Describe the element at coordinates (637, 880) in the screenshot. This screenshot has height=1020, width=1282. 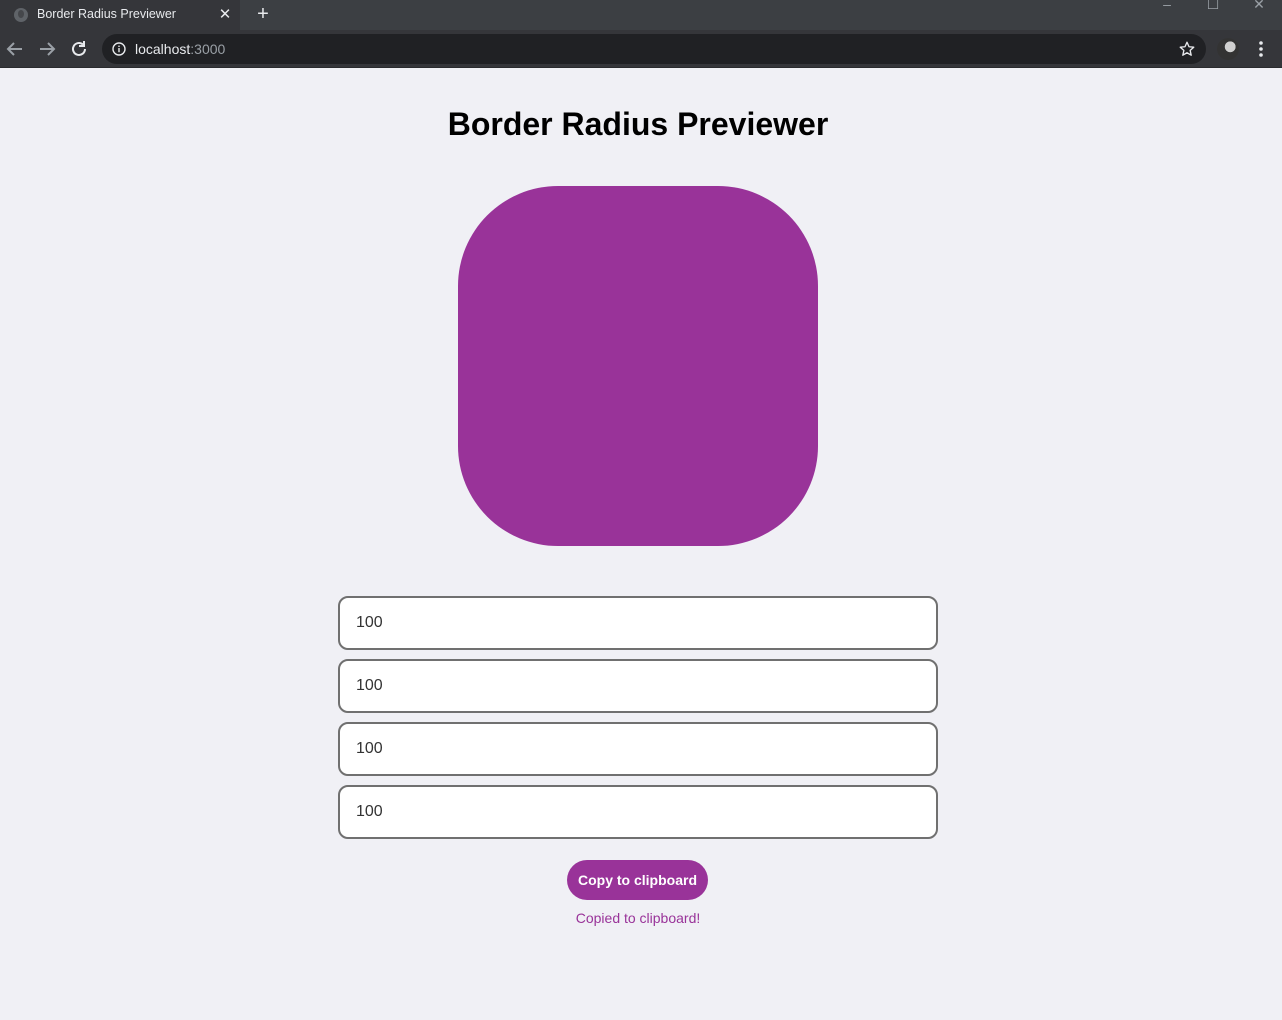
I see `copy-to-clipboard-button: Copy to clipboard` at that location.